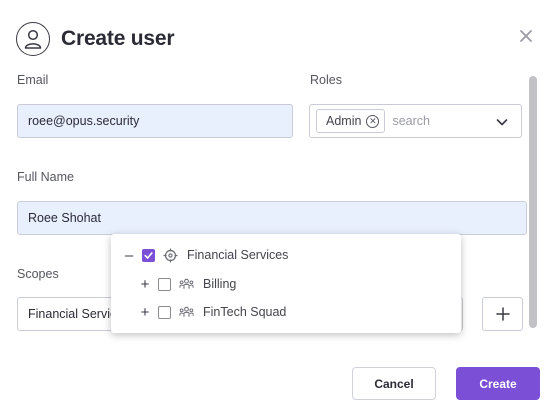 The width and height of the screenshot is (557, 417). What do you see at coordinates (411, 121) in the screenshot?
I see `roles-search-input: search` at bounding box center [411, 121].